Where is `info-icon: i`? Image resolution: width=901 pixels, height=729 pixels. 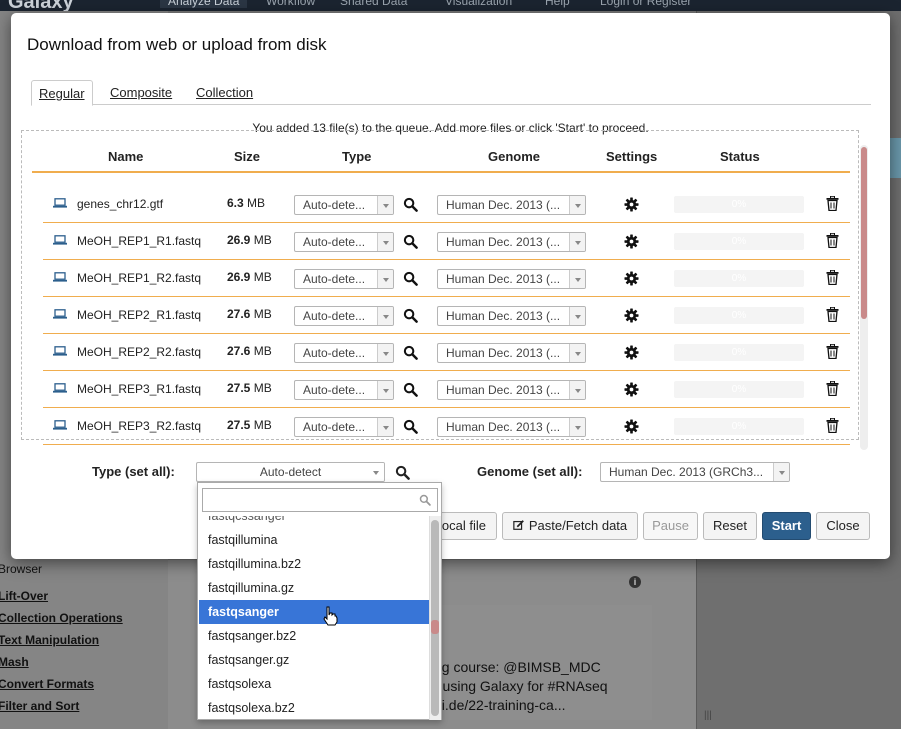
info-icon: i is located at coordinates (635, 582).